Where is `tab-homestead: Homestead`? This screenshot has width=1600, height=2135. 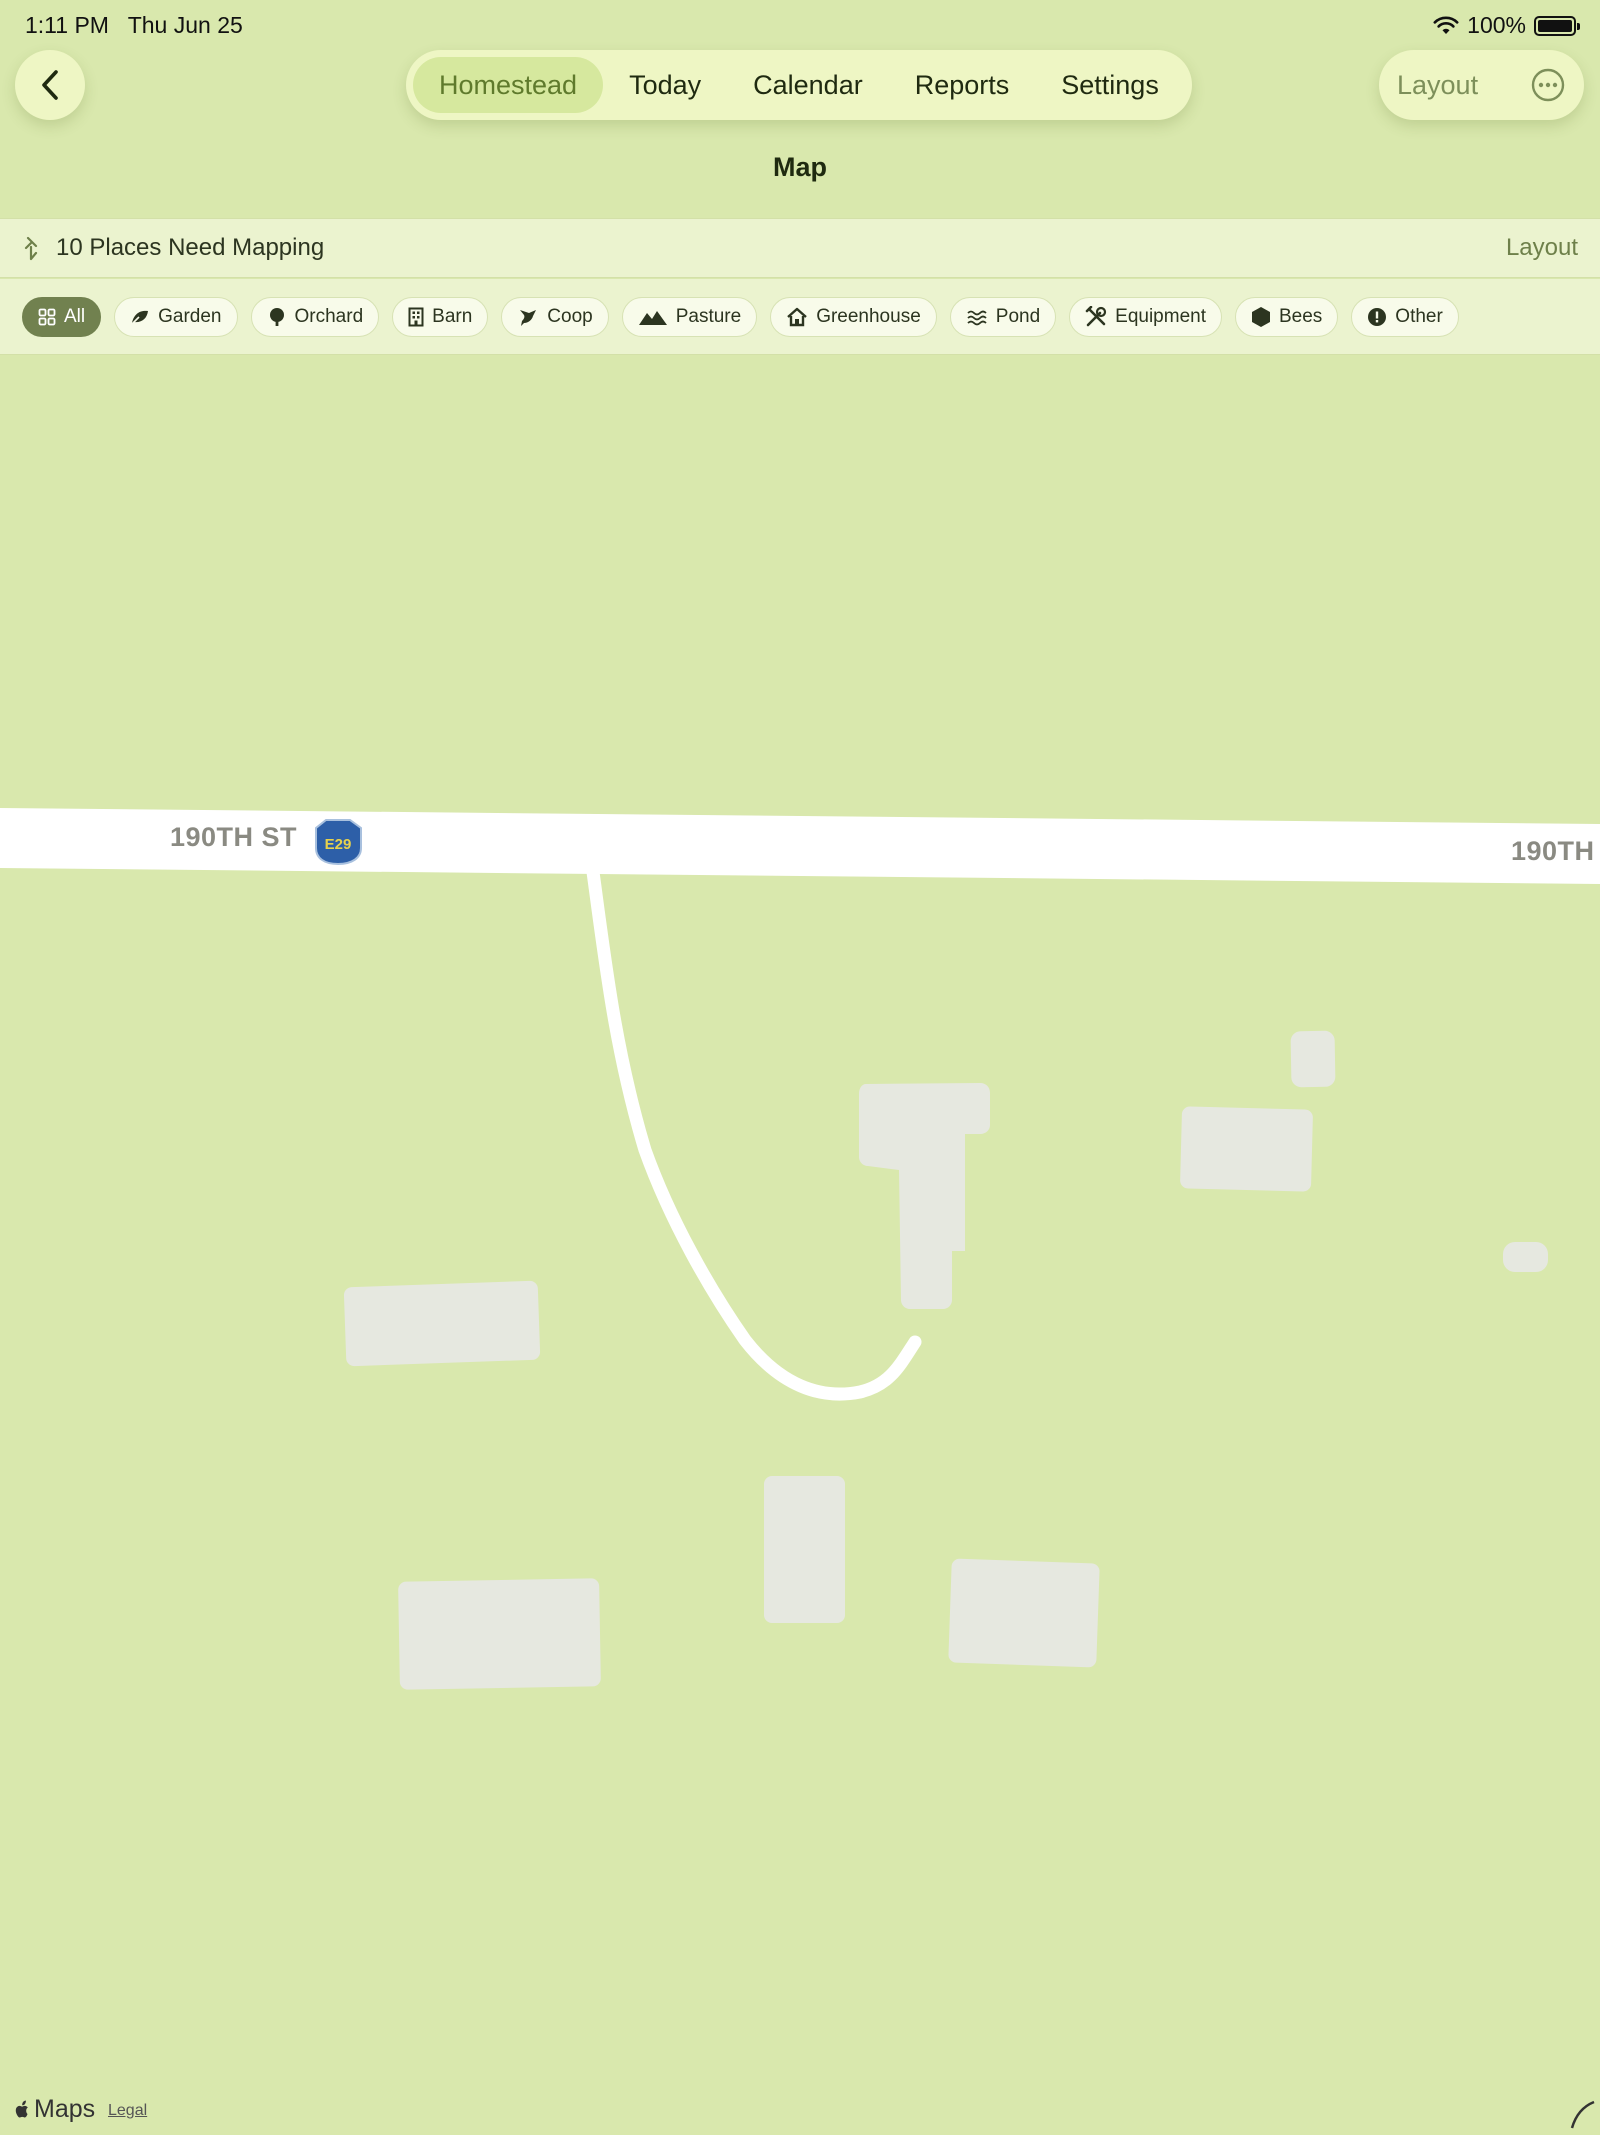 tab-homestead: Homestead is located at coordinates (508, 85).